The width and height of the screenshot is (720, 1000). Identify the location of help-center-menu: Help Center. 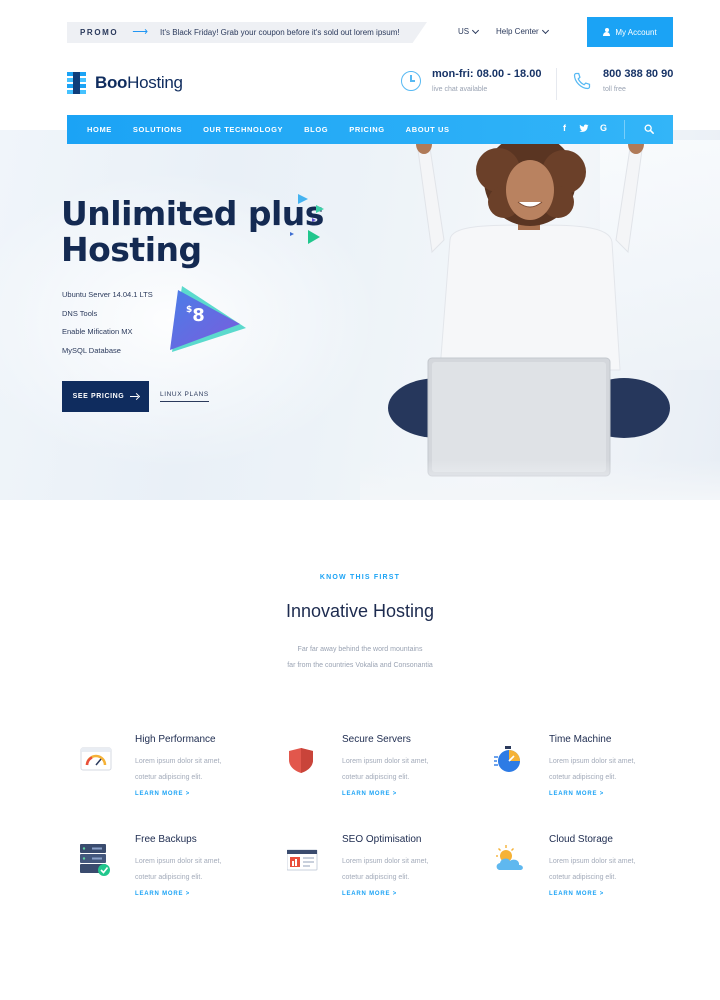
(522, 31).